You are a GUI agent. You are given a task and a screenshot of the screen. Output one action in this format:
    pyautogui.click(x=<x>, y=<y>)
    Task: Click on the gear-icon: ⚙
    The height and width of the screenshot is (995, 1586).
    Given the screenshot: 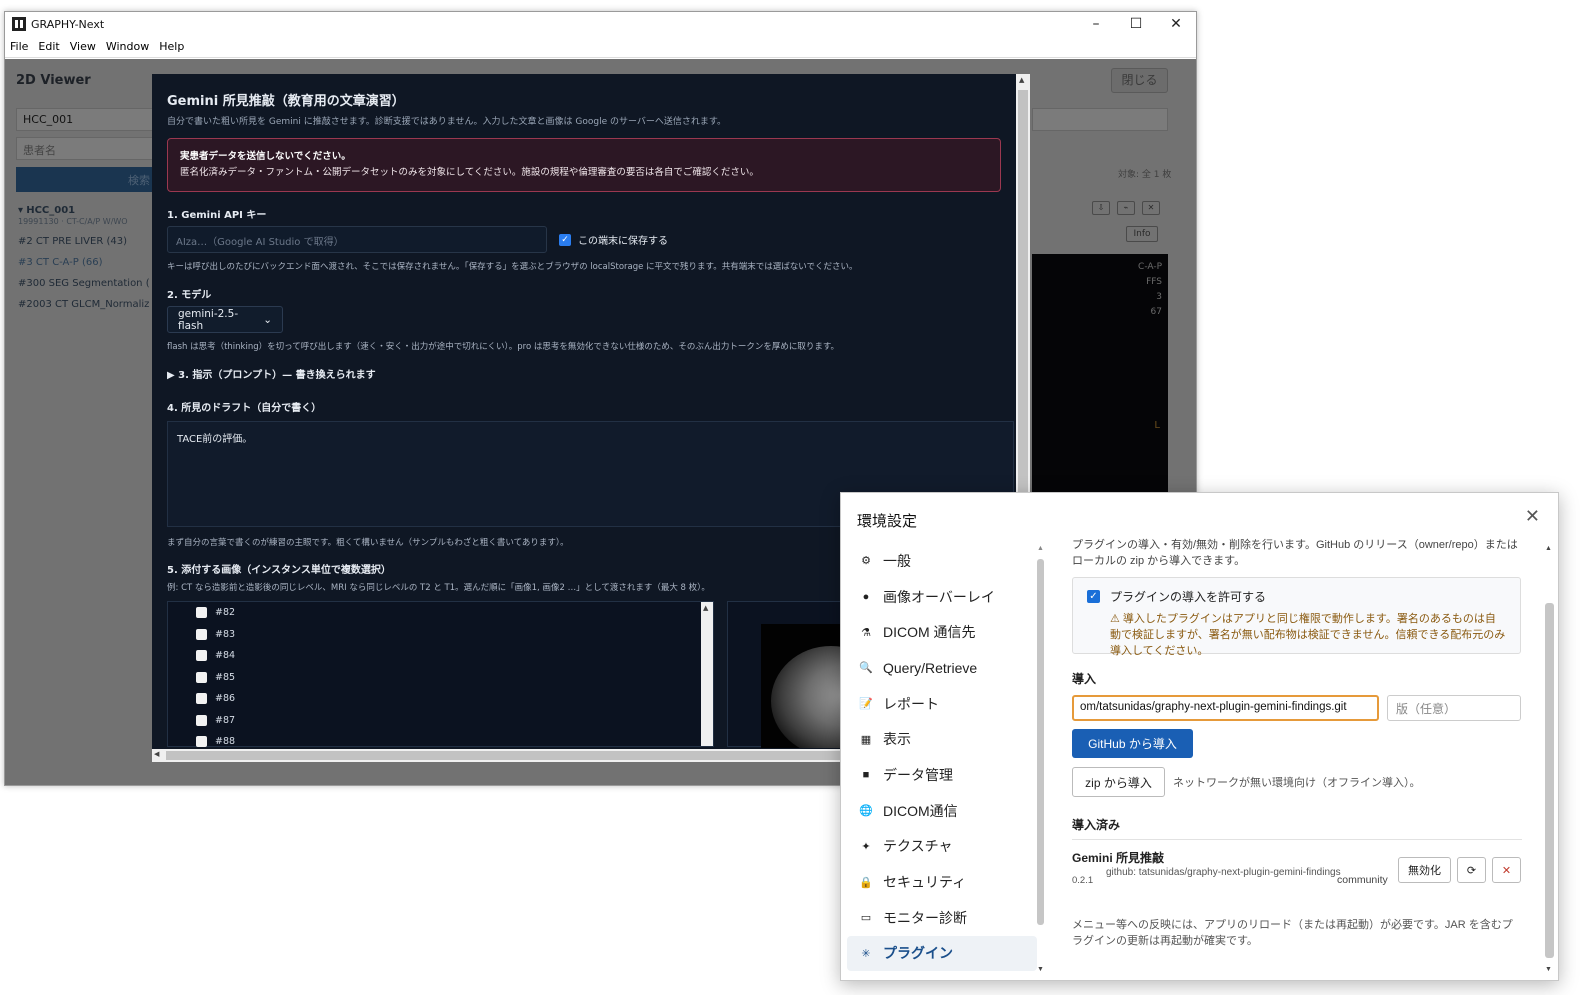 What is the action you would take?
    pyautogui.click(x=866, y=561)
    